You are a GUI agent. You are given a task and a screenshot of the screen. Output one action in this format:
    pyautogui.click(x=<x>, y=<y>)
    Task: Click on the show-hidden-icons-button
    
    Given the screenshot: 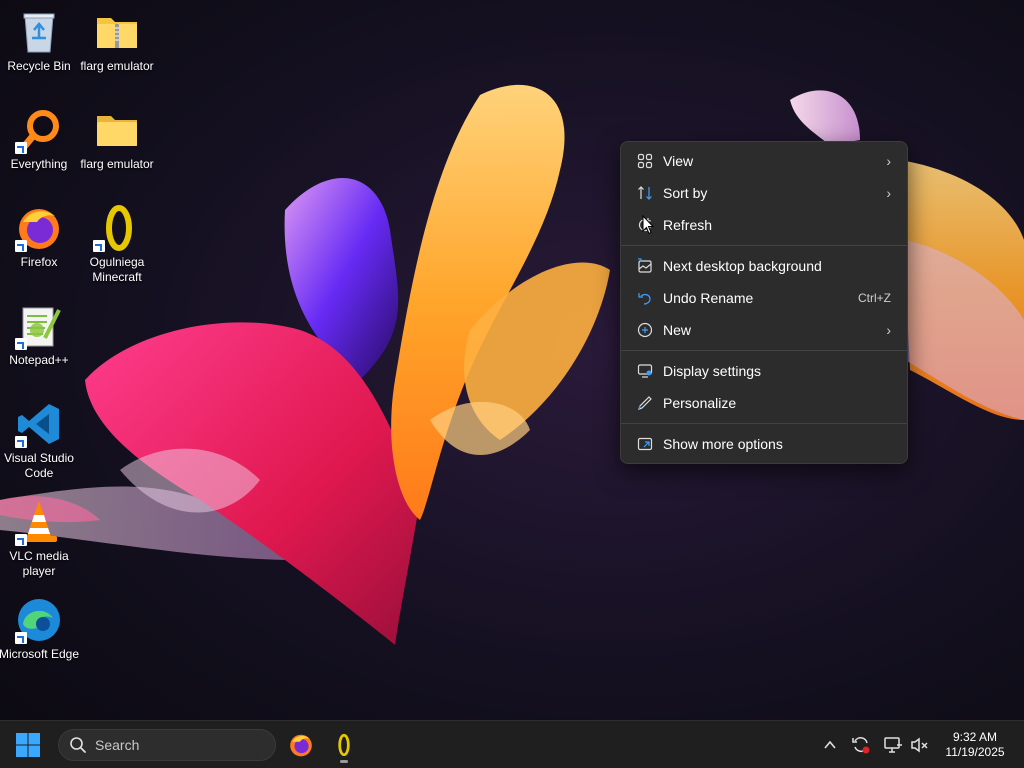 What is the action you would take?
    pyautogui.click(x=830, y=745)
    